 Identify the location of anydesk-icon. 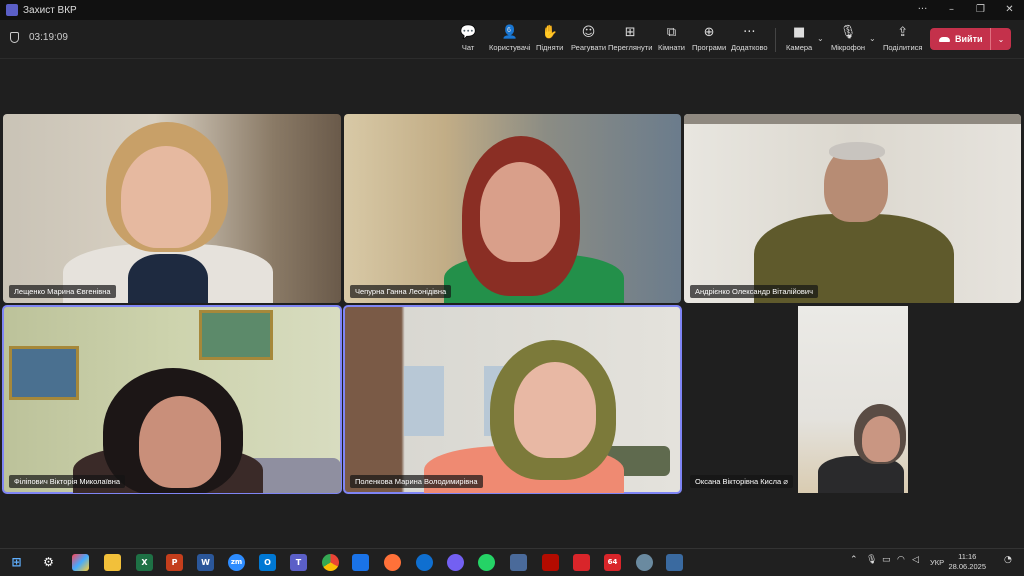
(581, 562).